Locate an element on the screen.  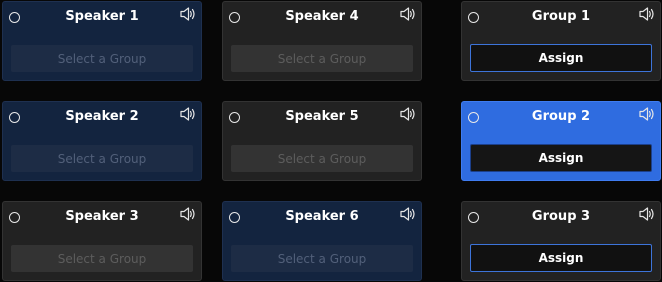
speaker-card-1: Speaker 1 Select a Group is located at coordinates (102, 41).